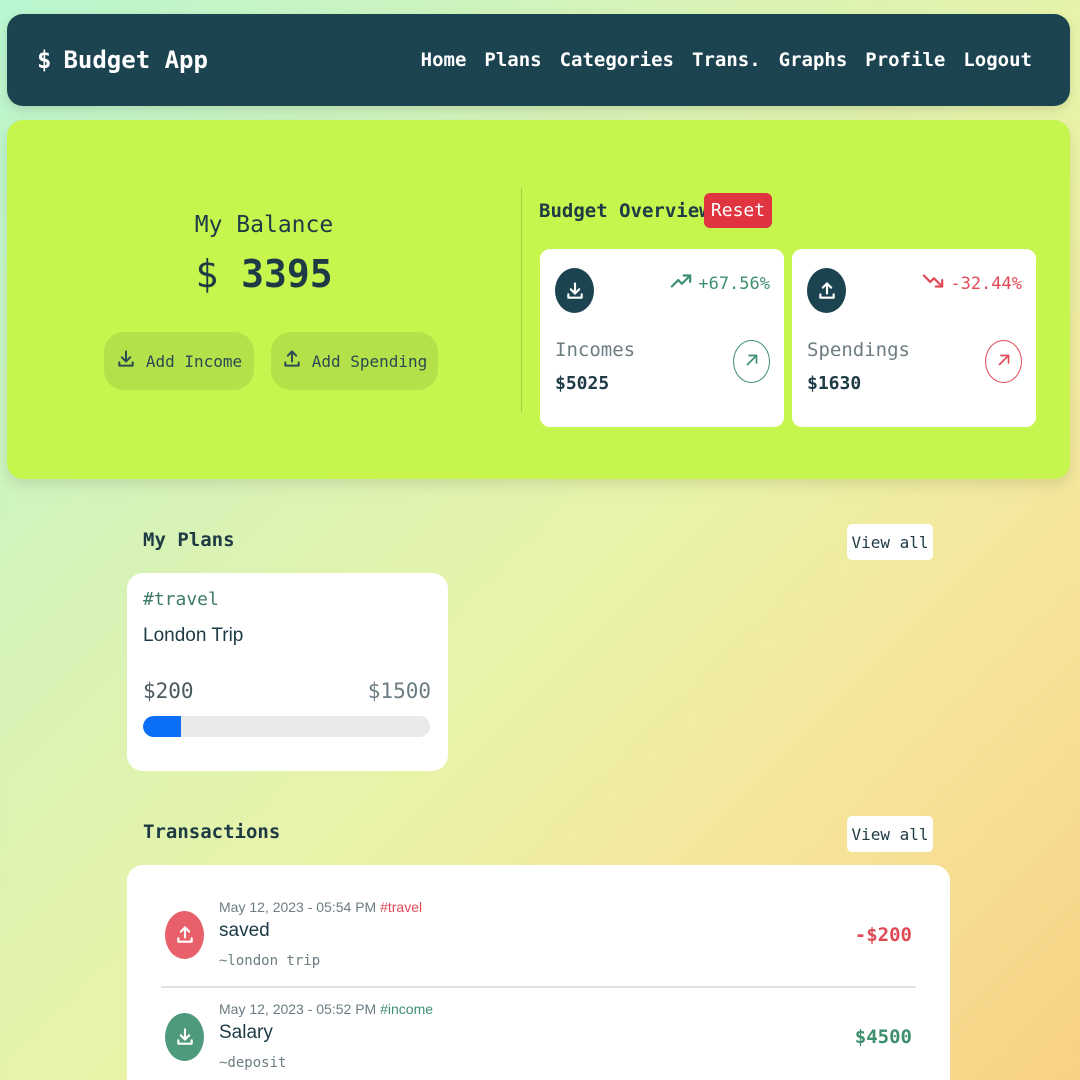 The width and height of the screenshot is (1080, 1080). I want to click on transaction-amount: $4500, so click(883, 1037).